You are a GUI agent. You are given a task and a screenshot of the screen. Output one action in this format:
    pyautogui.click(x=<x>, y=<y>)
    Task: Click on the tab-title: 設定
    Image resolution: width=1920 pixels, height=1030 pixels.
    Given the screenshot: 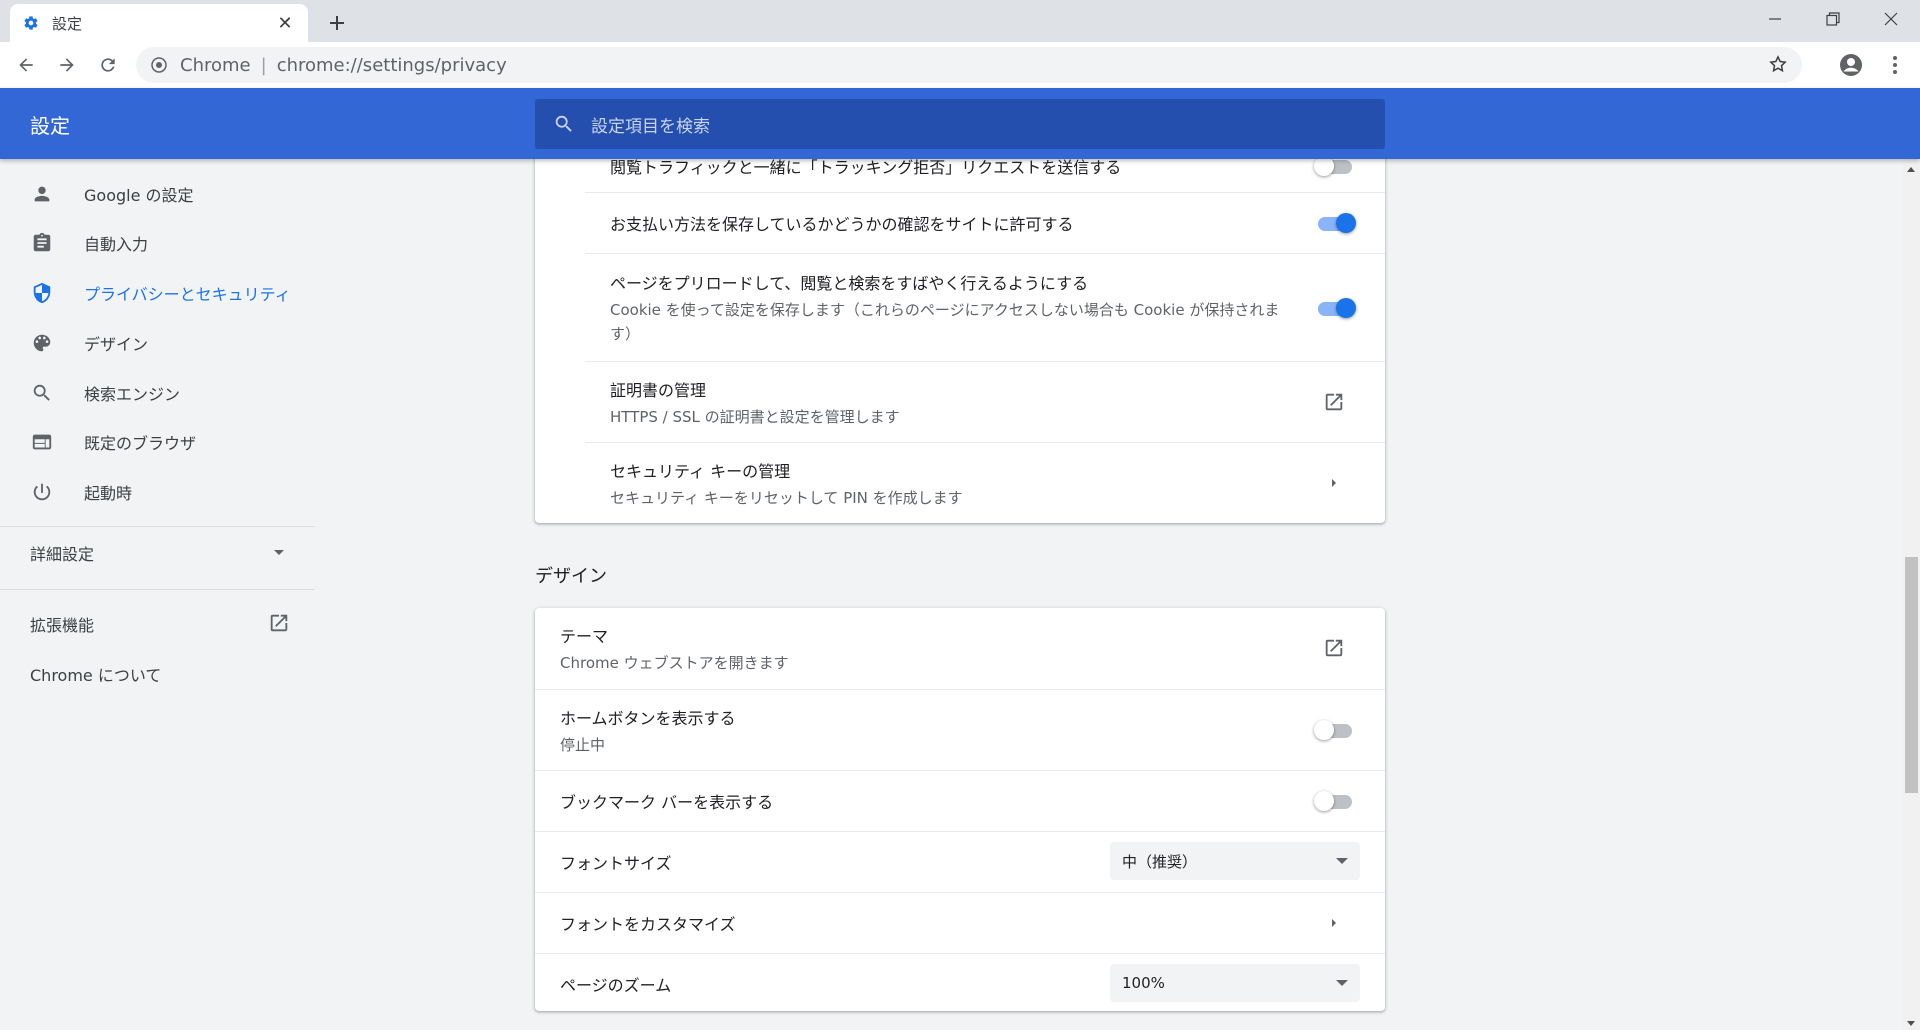 What is the action you would take?
    pyautogui.click(x=67, y=23)
    